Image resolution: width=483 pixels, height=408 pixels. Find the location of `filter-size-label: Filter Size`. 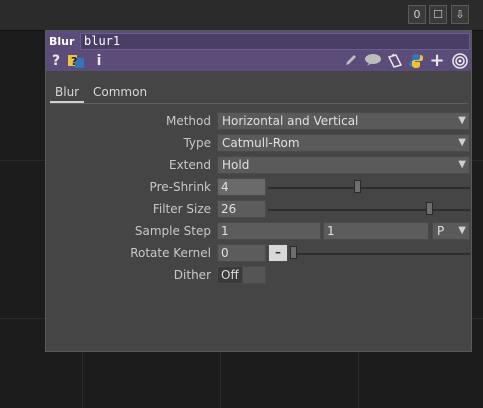

filter-size-label: Filter Size is located at coordinates (181, 209).